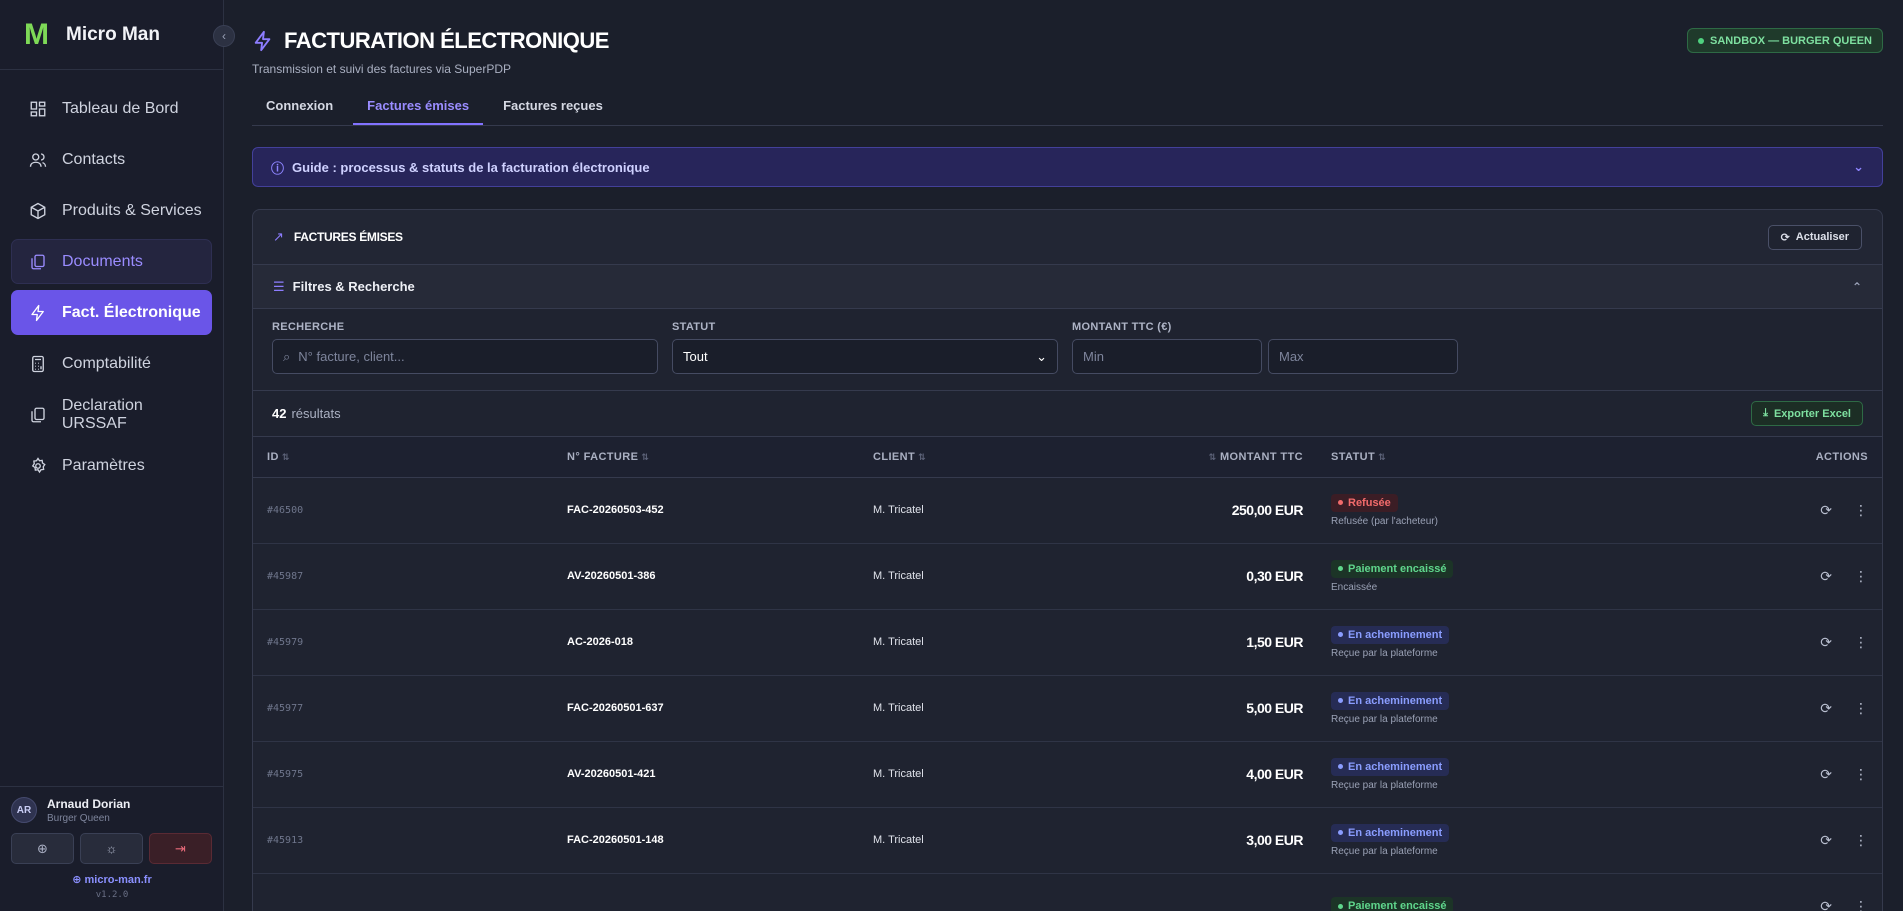  I want to click on th-amount: ⇅ MONTANT TTC, so click(1188, 457).